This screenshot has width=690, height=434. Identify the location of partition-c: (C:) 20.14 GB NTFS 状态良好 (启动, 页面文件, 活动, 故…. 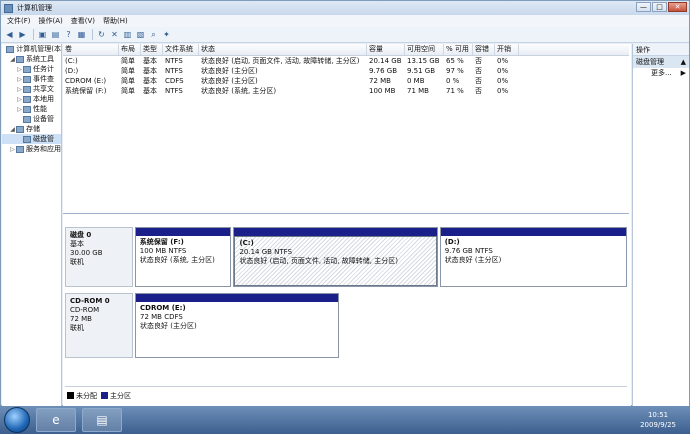
(335, 257).